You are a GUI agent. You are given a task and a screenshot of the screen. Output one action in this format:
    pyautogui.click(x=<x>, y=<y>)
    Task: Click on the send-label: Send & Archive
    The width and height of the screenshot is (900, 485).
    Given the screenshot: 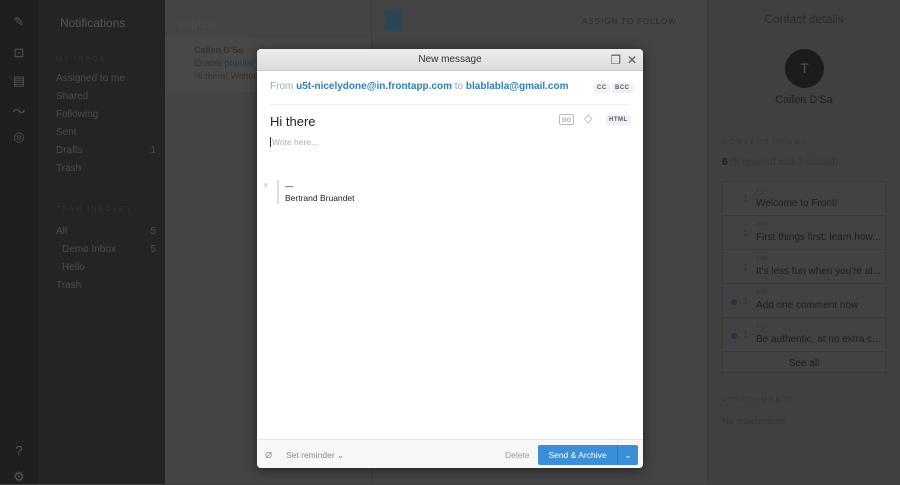 What is the action you would take?
    pyautogui.click(x=577, y=455)
    